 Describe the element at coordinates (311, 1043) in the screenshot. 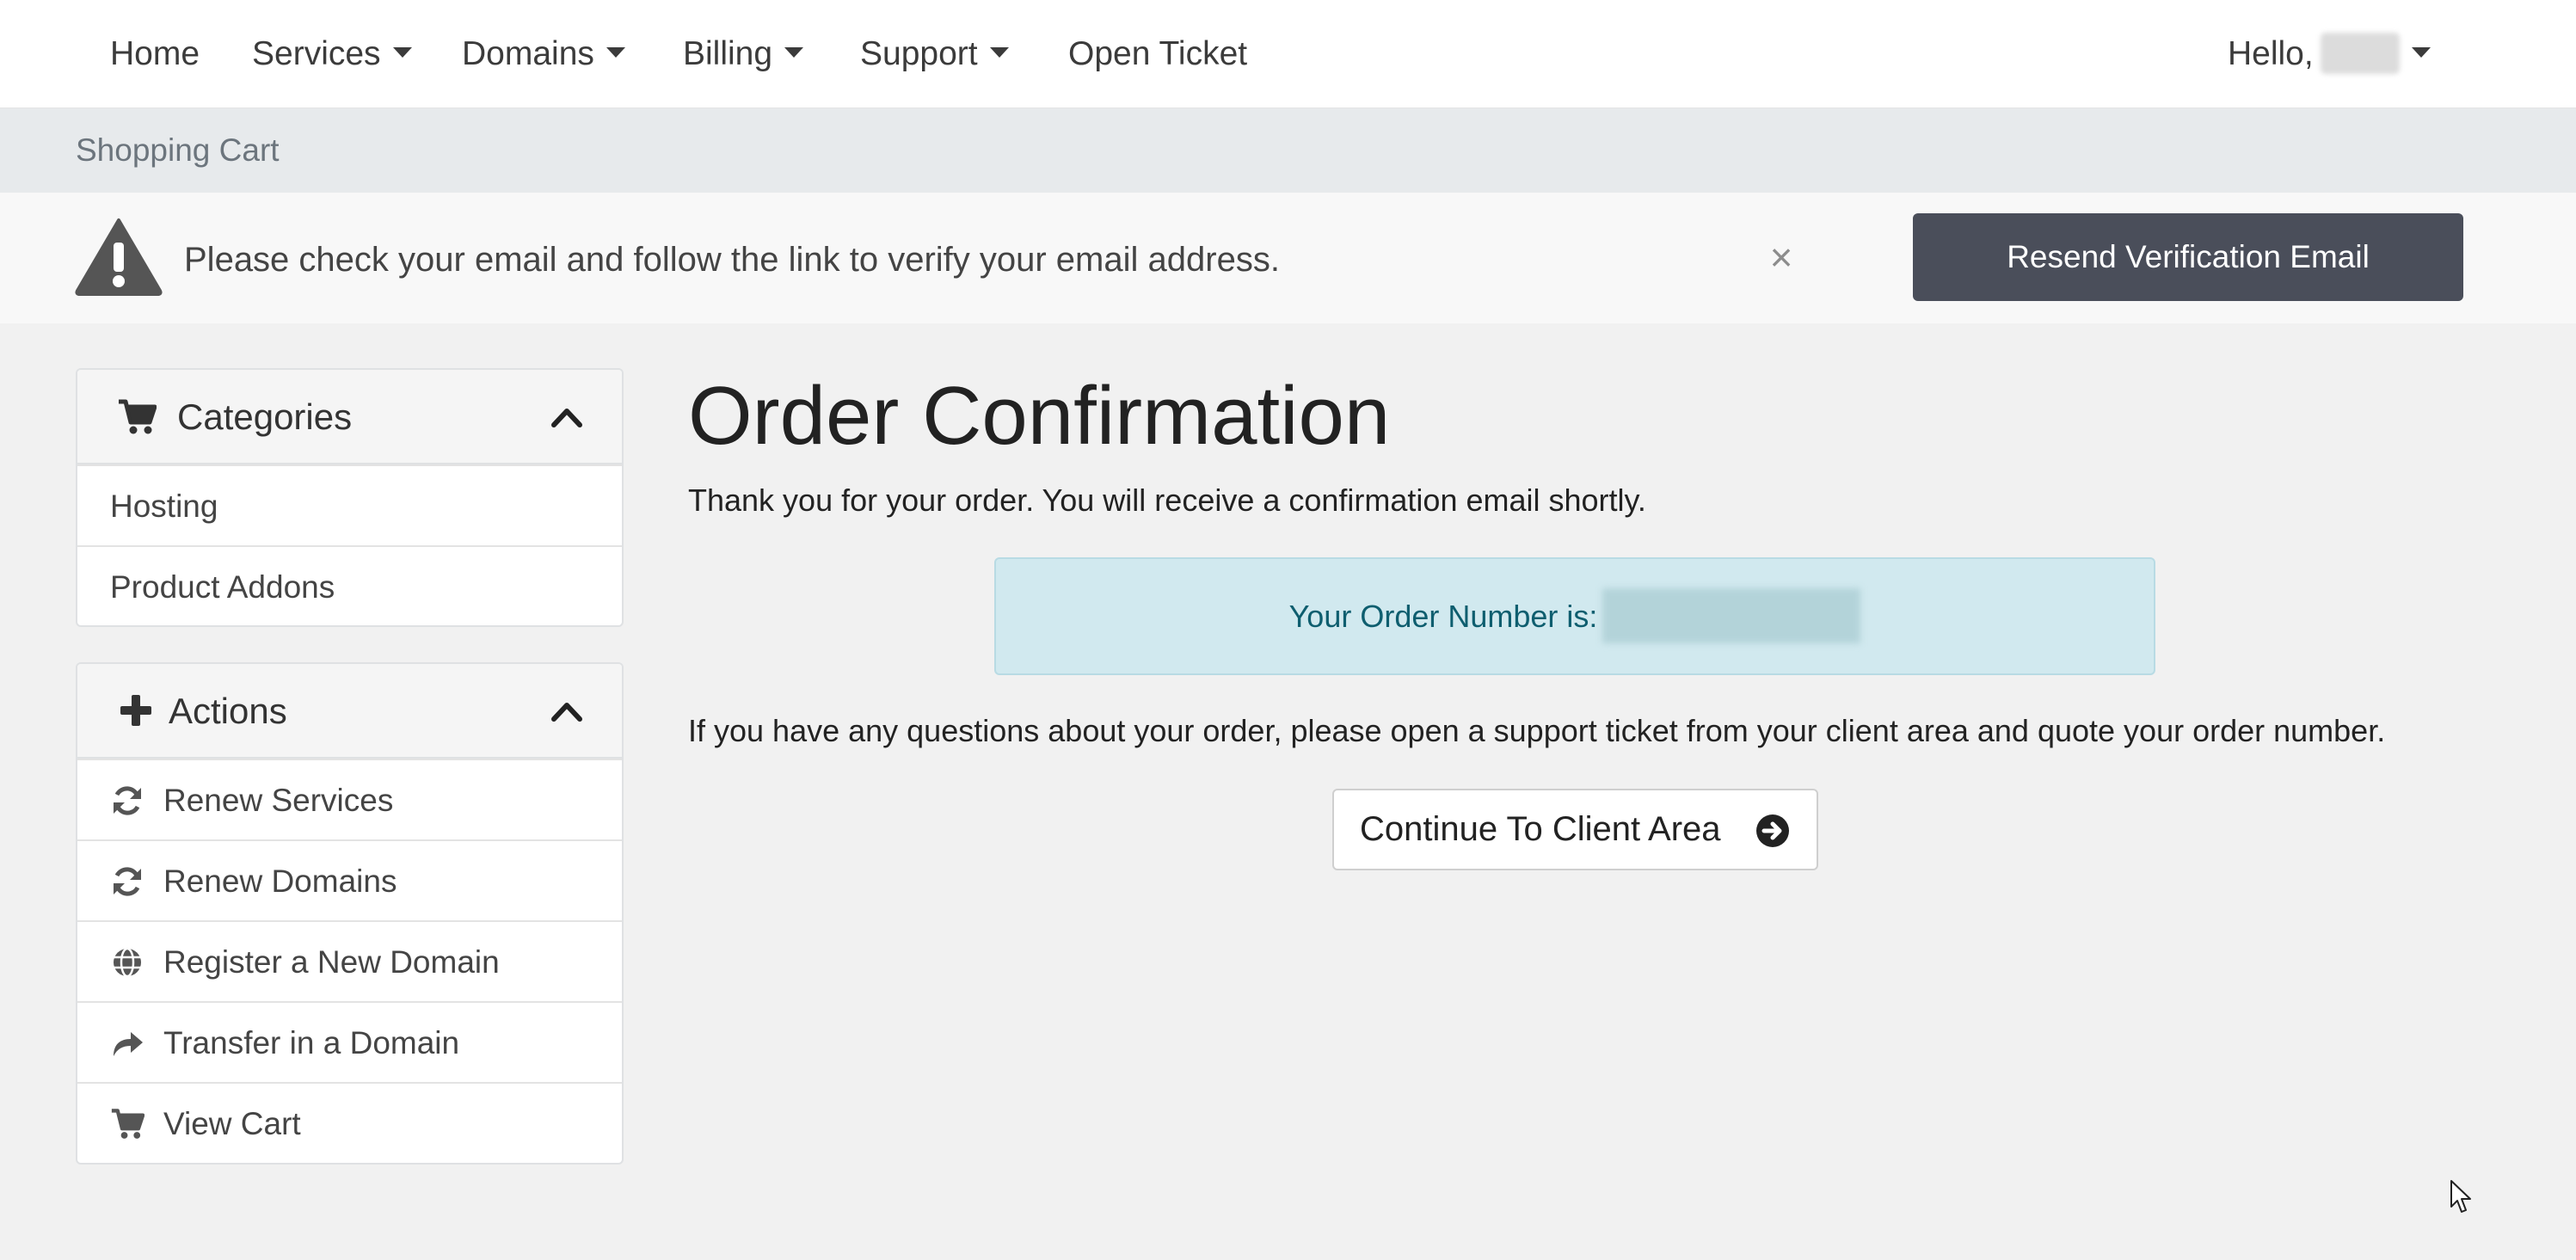

I see `sidebar-item-label: Transfer in a Domain` at that location.